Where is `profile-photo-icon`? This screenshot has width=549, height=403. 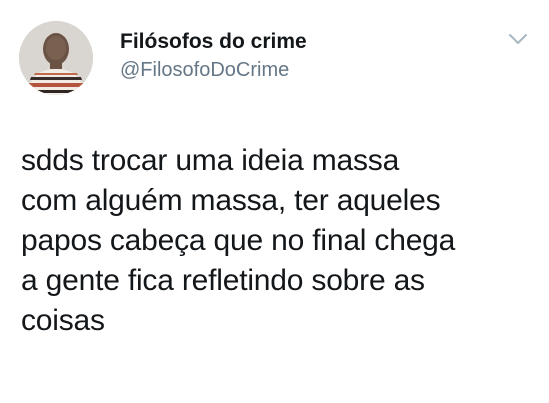
profile-photo-icon is located at coordinates (56, 58).